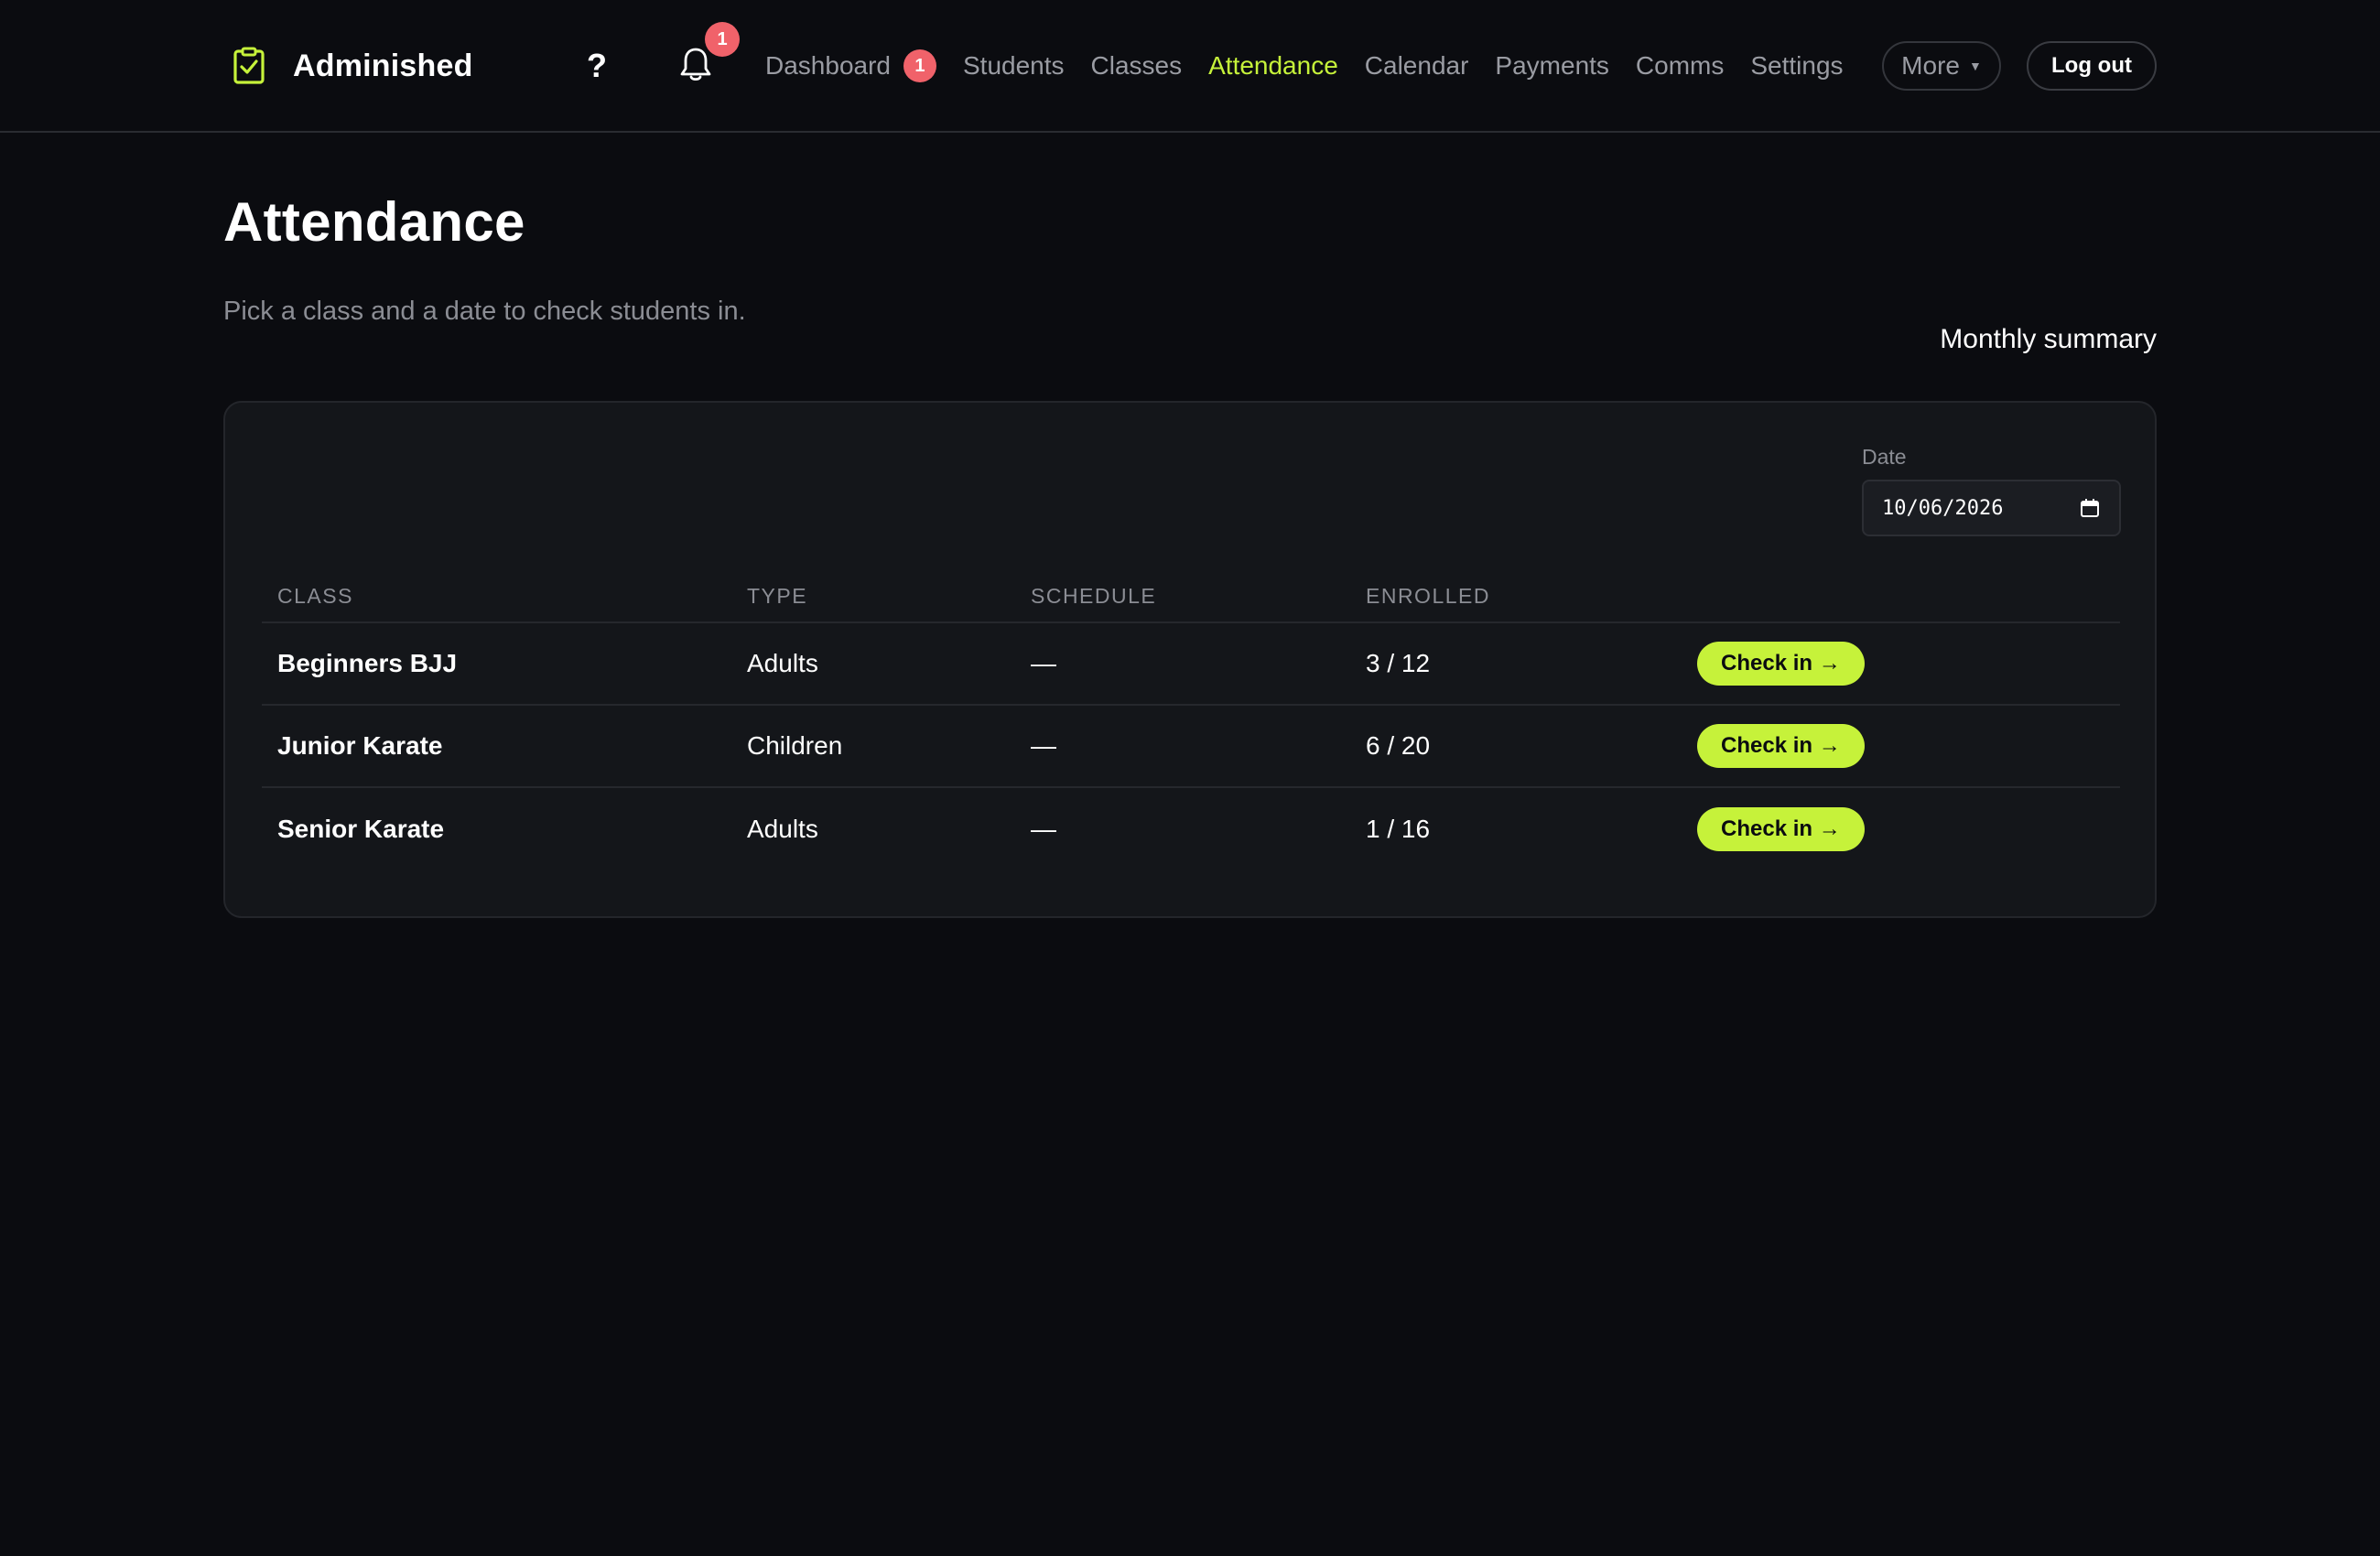 The height and width of the screenshot is (1556, 2380). Describe the element at coordinates (722, 39) in the screenshot. I see `notification-count-badge: 1` at that location.